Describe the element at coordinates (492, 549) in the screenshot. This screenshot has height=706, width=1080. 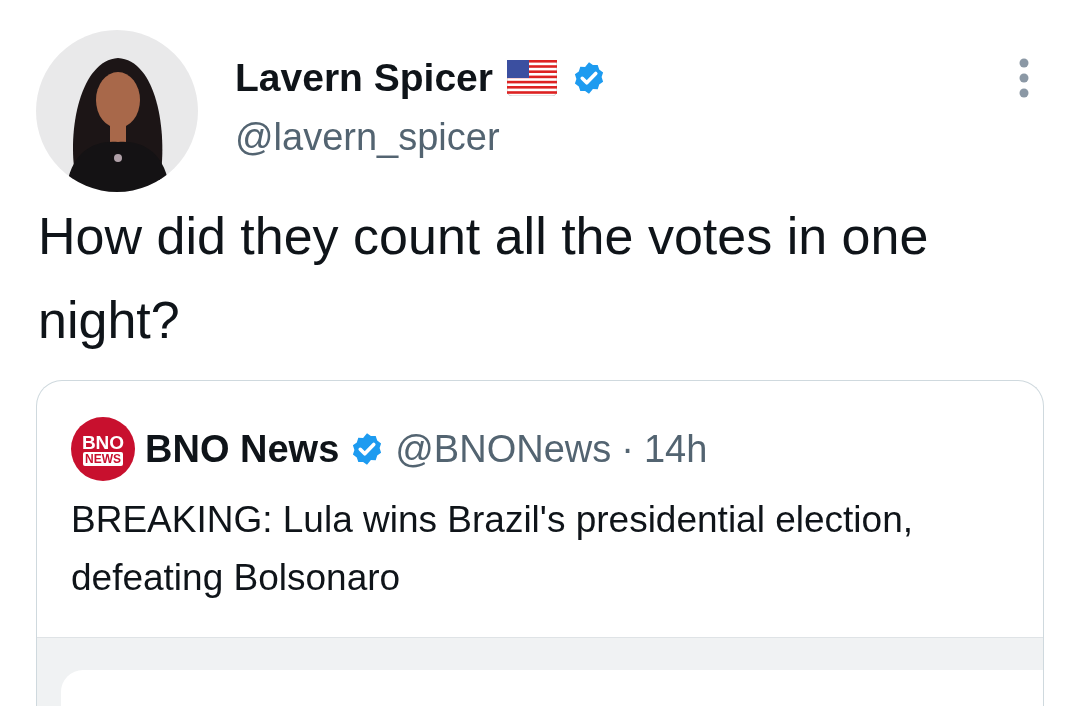
I see `quoted-text: BREAKING: Lula wins Brazil's presidential election, defeating Bolsonaro` at that location.